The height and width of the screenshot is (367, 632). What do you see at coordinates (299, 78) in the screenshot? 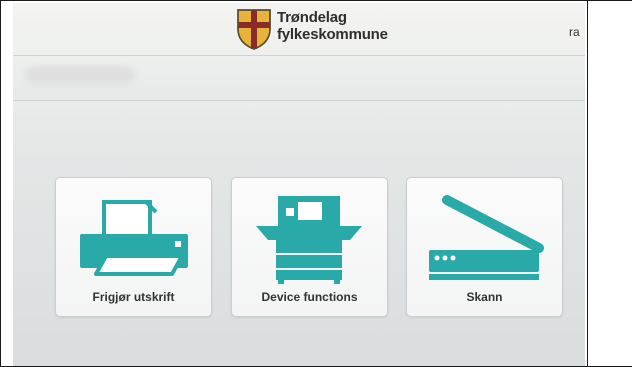
I see `toolbar` at bounding box center [299, 78].